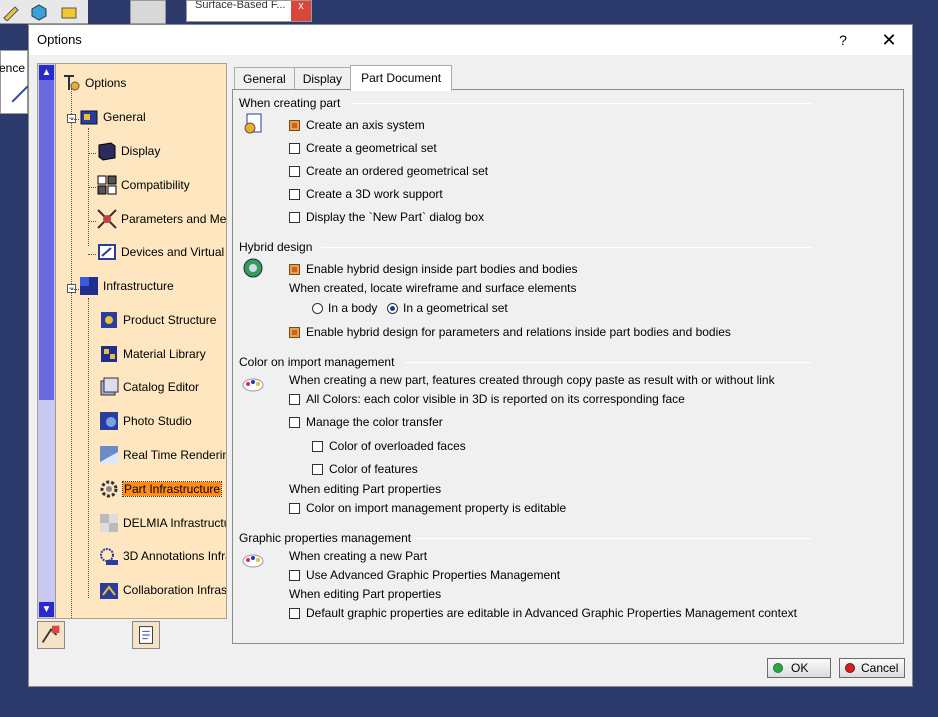 Image resolution: width=938 pixels, height=717 pixels. What do you see at coordinates (148, 387) in the screenshot?
I see `tree-item-catalog-editor: Catalog Editor` at bounding box center [148, 387].